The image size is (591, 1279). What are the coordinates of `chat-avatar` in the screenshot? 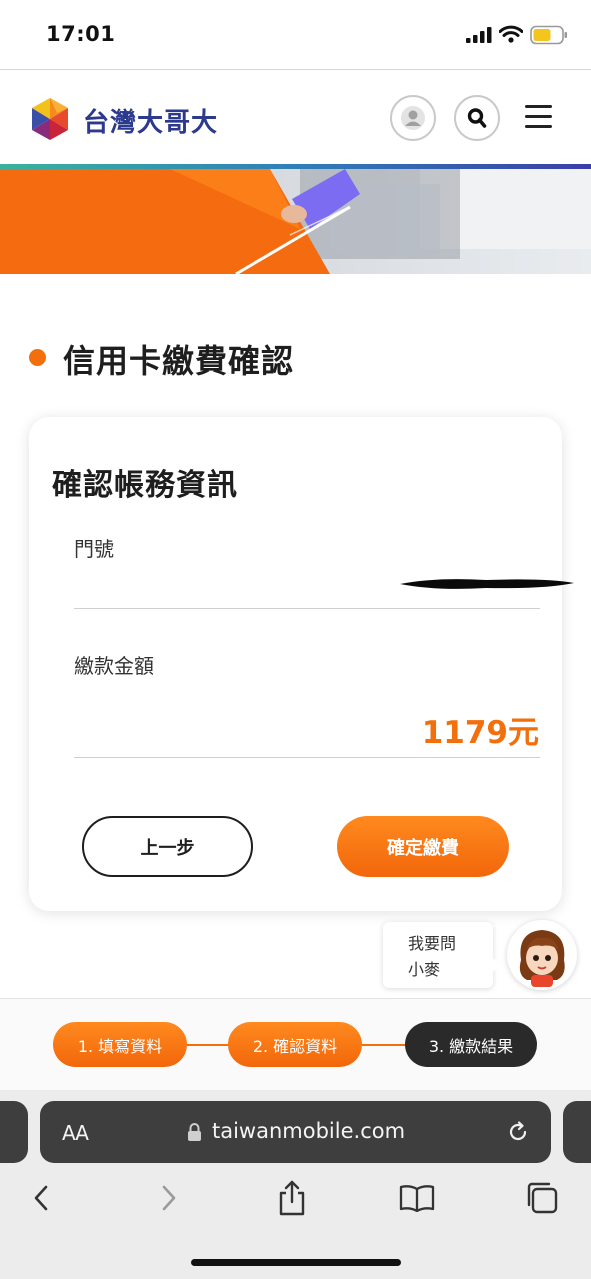 It's located at (542, 955).